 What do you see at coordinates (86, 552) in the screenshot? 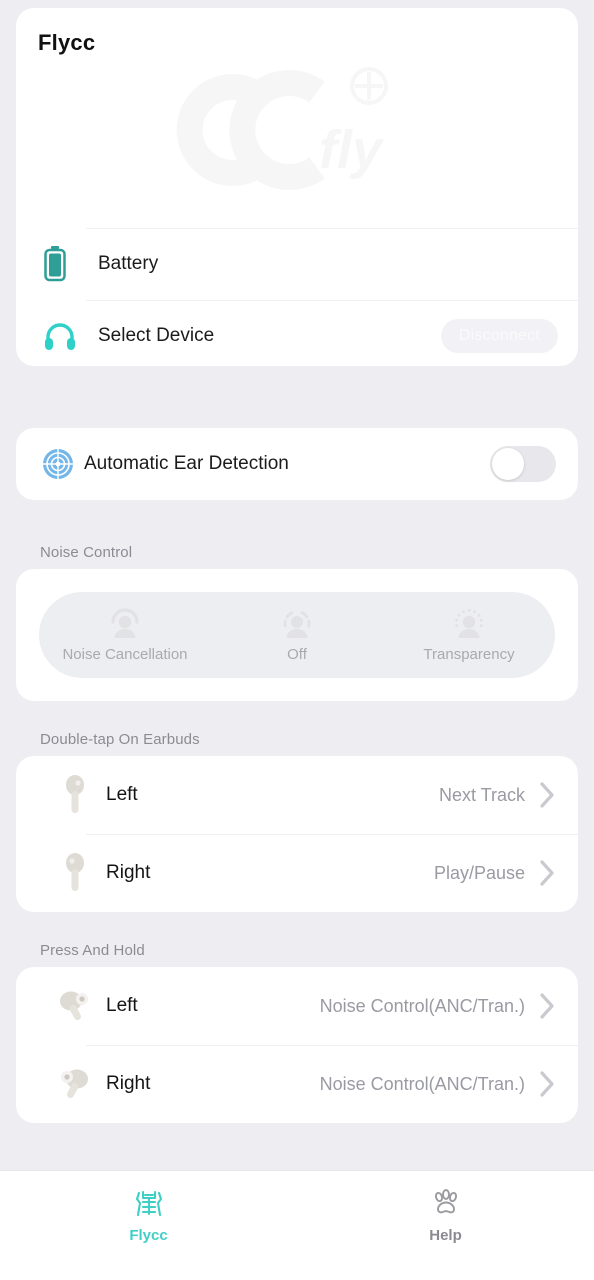
I see `noise-control-section-label: Noise Control` at bounding box center [86, 552].